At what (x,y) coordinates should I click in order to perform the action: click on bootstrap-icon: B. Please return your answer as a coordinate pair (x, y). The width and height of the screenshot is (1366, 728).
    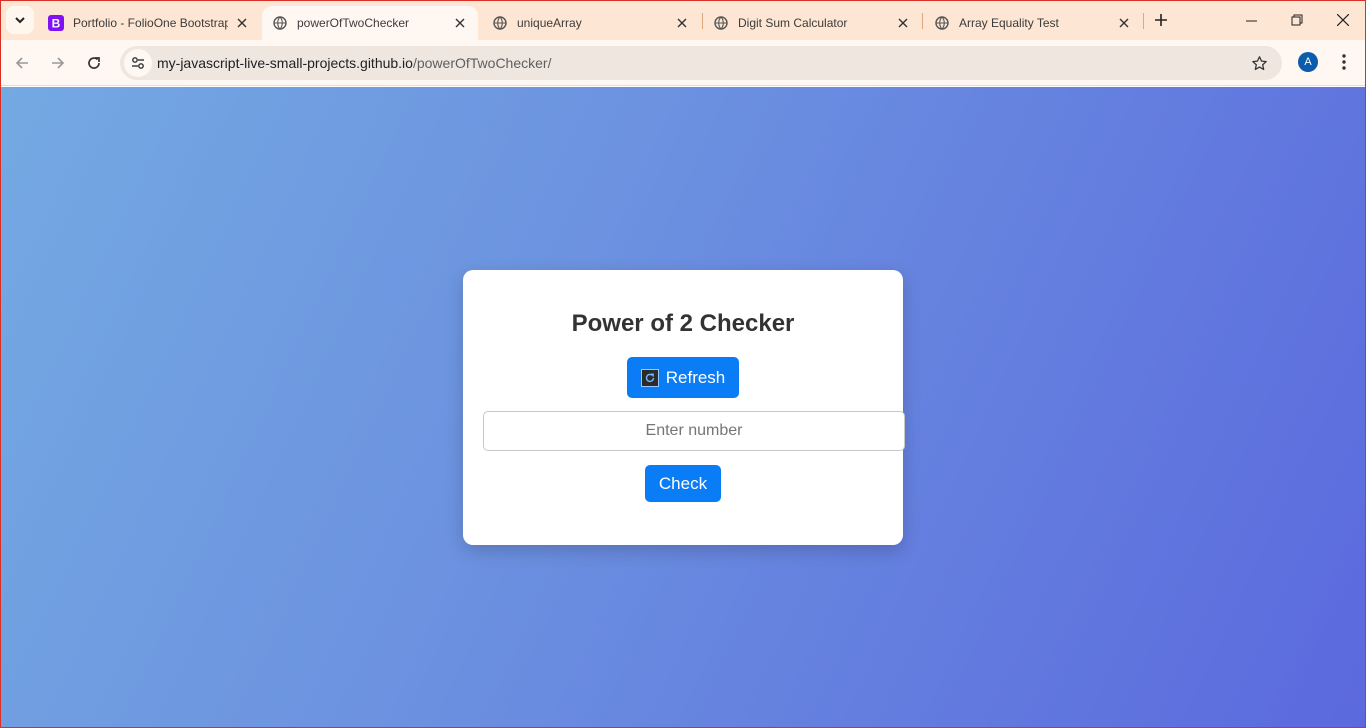
    Looking at the image, I should click on (56, 23).